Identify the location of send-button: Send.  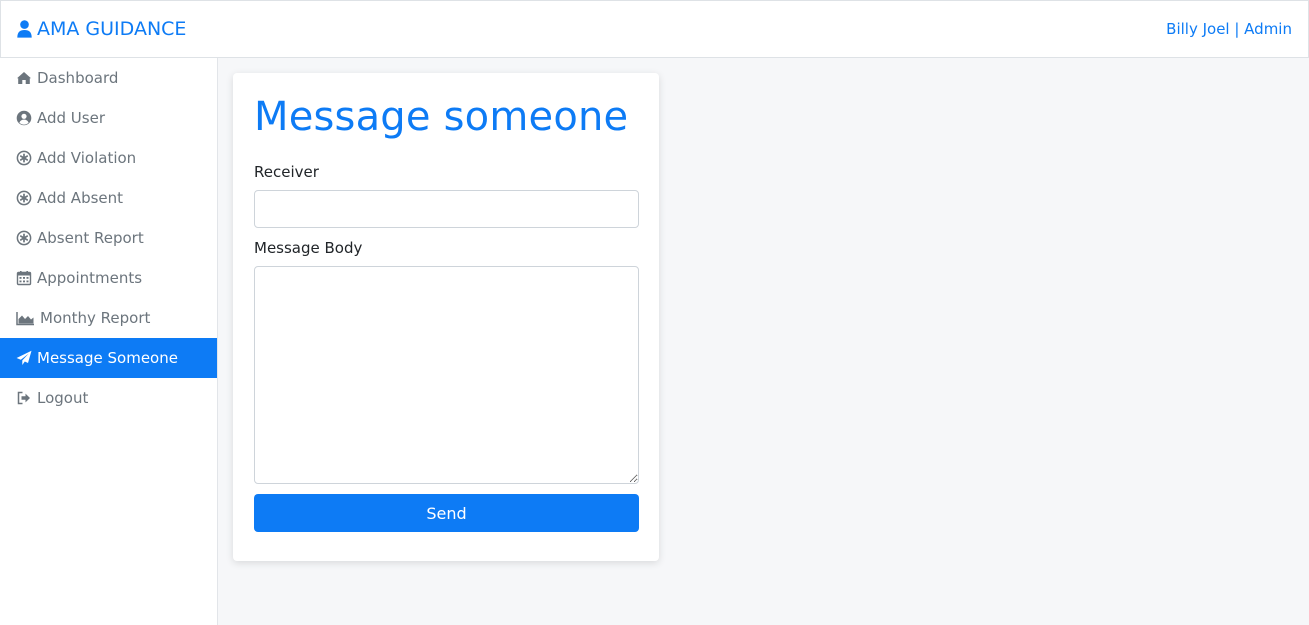
(446, 513).